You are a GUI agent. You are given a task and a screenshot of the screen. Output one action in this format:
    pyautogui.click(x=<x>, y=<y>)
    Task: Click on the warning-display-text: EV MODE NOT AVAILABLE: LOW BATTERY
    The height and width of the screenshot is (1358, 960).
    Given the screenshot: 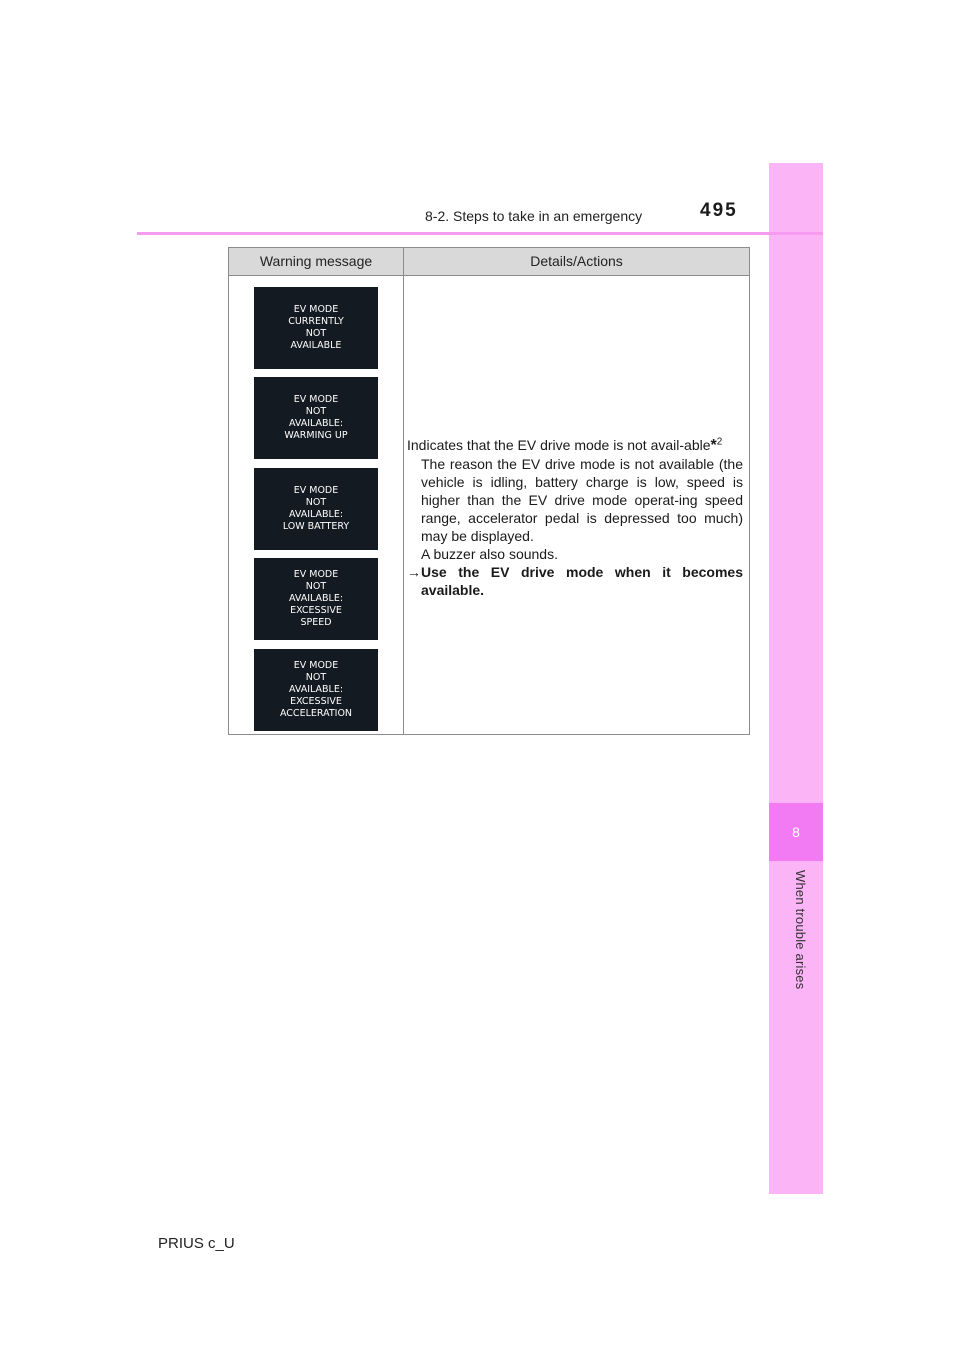 What is the action you would take?
    pyautogui.click(x=316, y=508)
    